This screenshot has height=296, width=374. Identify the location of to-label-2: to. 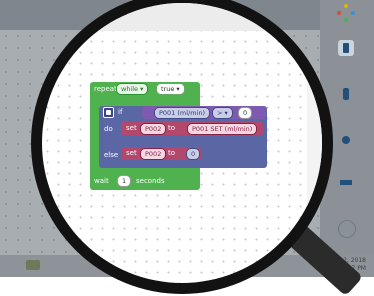
(172, 153).